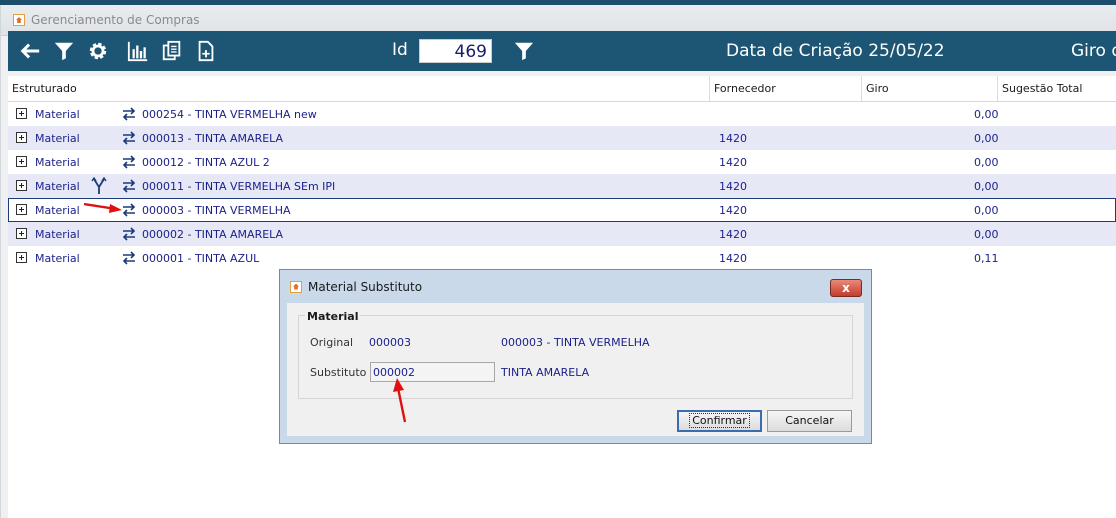 This screenshot has width=1116, height=518. Describe the element at coordinates (1057, 88) in the screenshot. I see `column-header-sugestao-total: Sugestão Total` at that location.